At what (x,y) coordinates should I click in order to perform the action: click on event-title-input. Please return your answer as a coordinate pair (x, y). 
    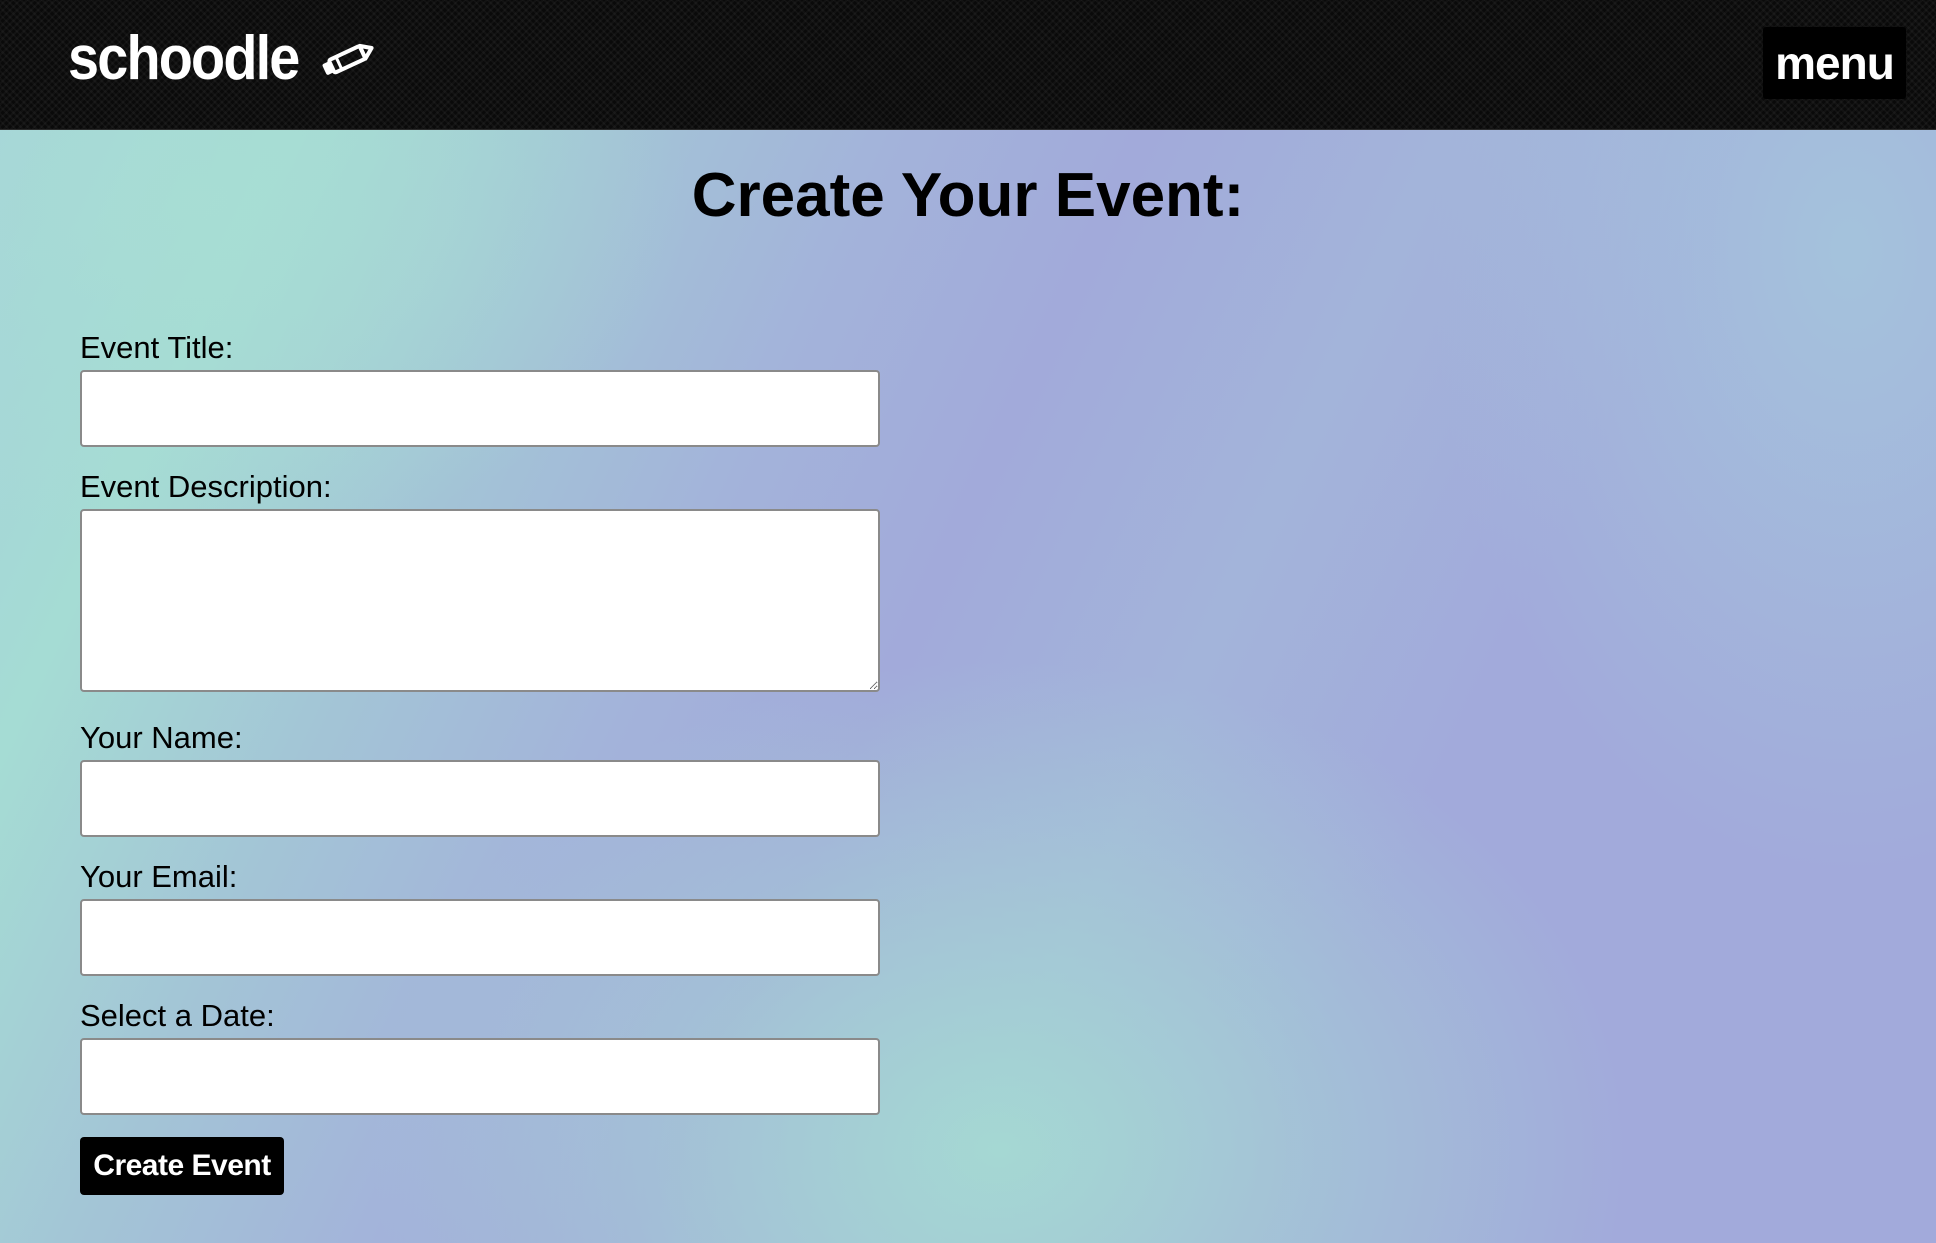
    Looking at the image, I should click on (480, 408).